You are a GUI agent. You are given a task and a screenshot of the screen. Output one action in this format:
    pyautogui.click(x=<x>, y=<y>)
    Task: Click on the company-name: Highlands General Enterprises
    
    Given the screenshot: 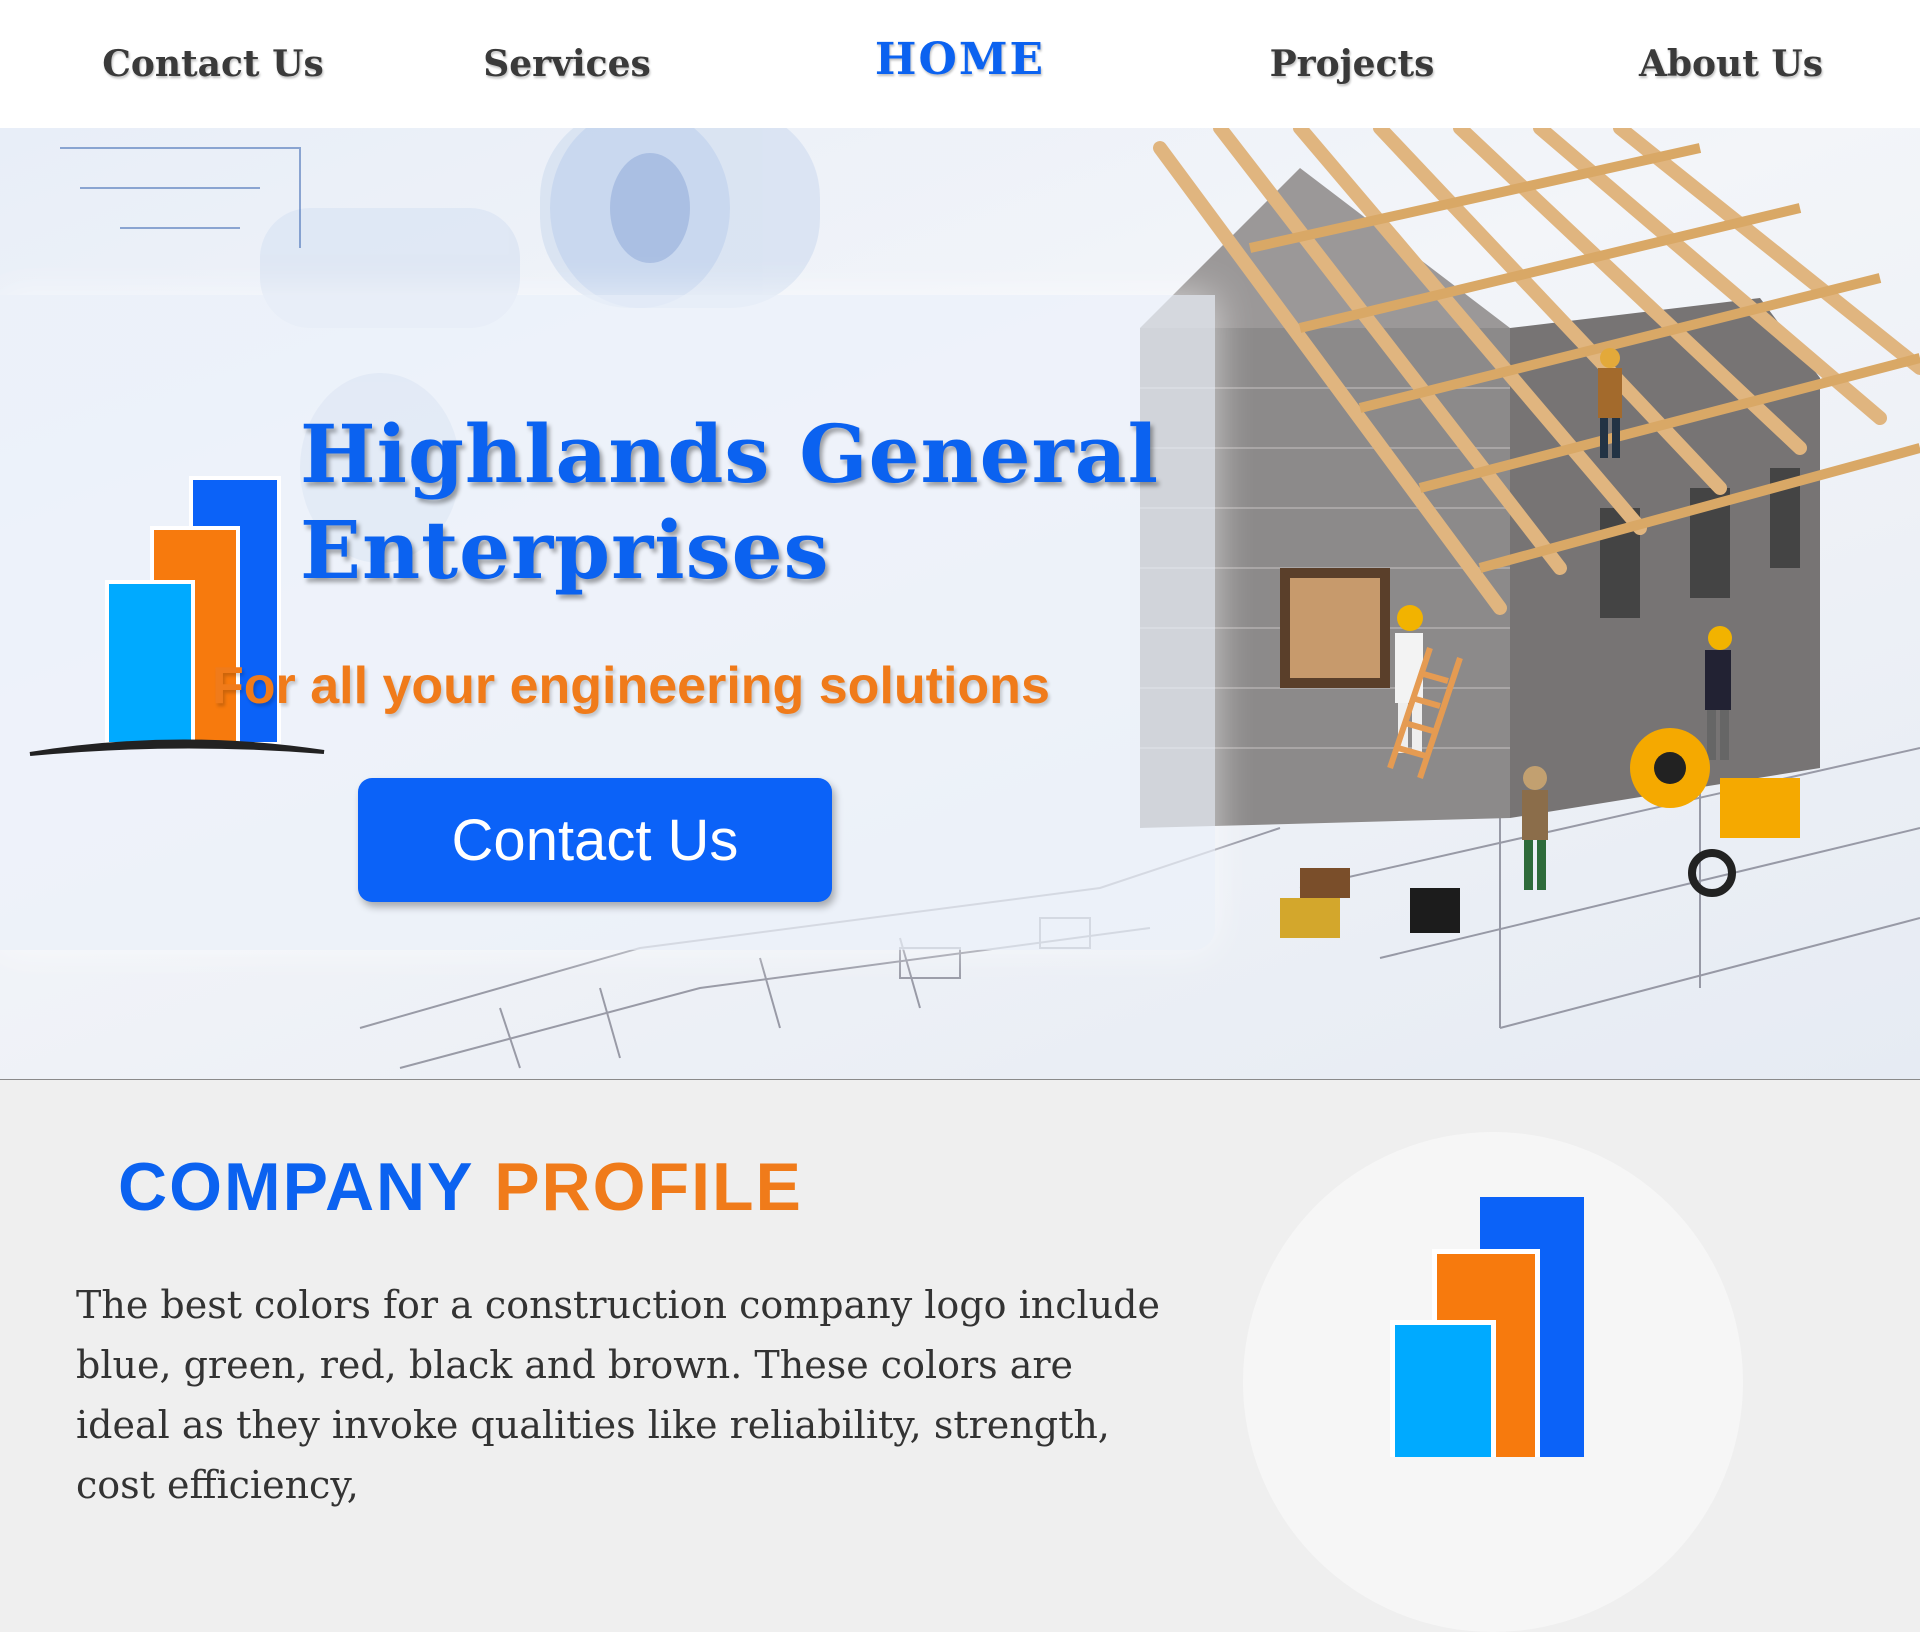 What is the action you would take?
    pyautogui.click(x=729, y=502)
    